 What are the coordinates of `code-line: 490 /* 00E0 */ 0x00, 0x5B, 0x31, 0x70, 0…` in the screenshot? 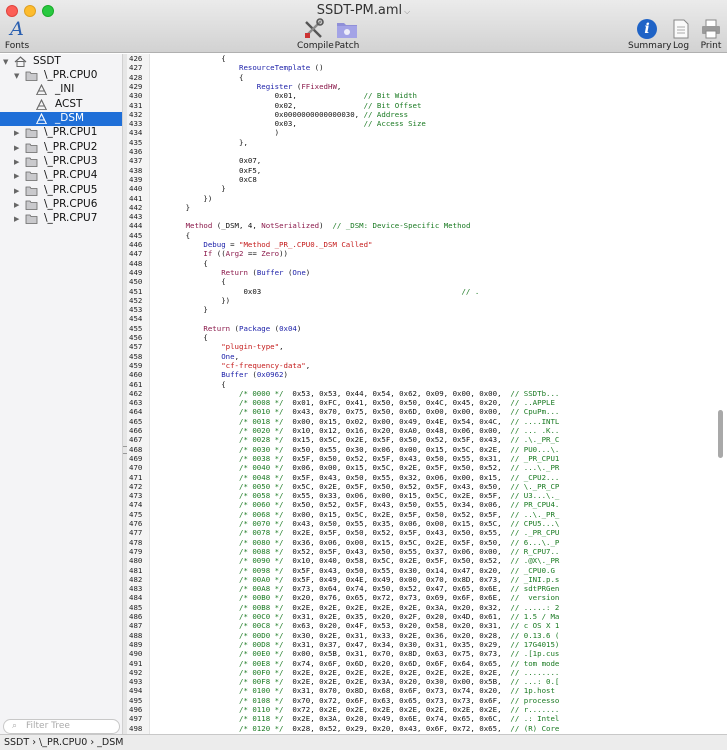 It's located at (422, 653).